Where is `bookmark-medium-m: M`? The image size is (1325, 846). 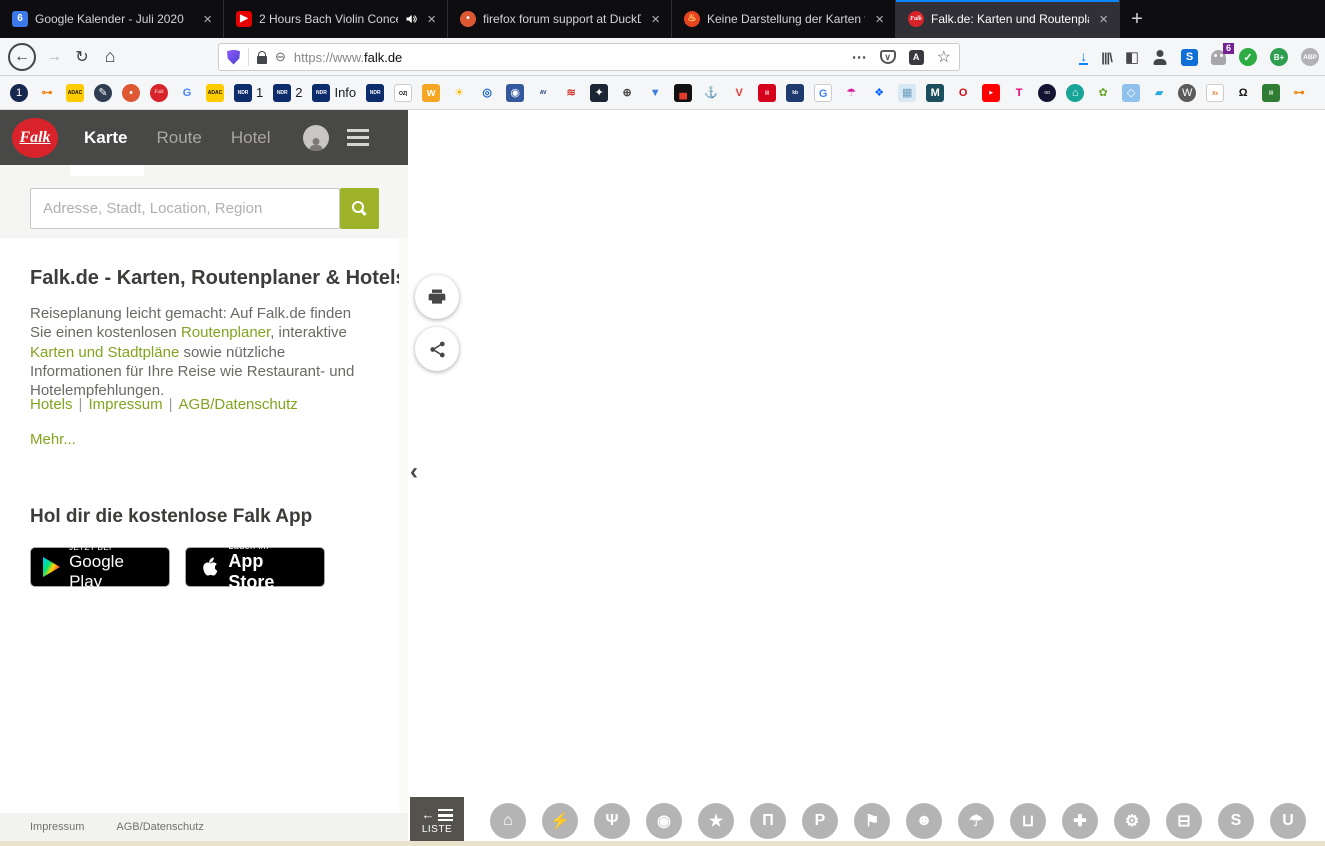
bookmark-medium-m: M is located at coordinates (935, 92).